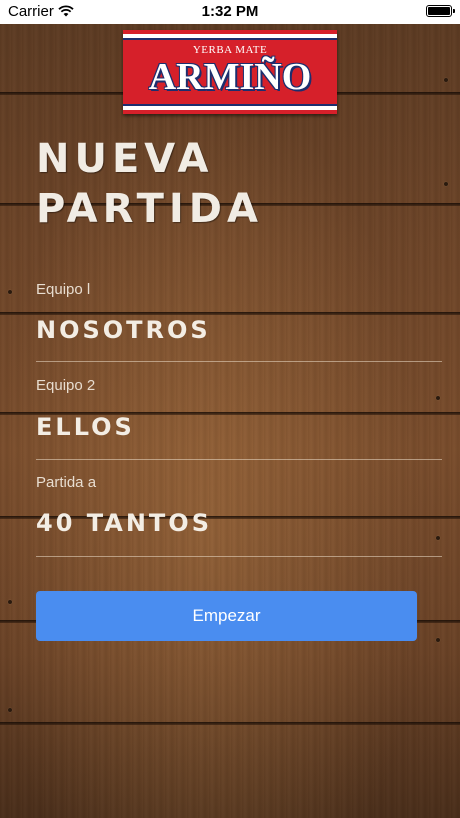 This screenshot has width=460, height=818. Describe the element at coordinates (63, 289) in the screenshot. I see `team1-label: Equipo l` at that location.